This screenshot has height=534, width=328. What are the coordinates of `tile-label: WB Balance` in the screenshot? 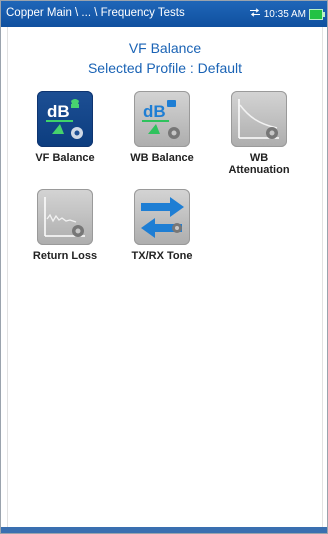 It's located at (162, 158).